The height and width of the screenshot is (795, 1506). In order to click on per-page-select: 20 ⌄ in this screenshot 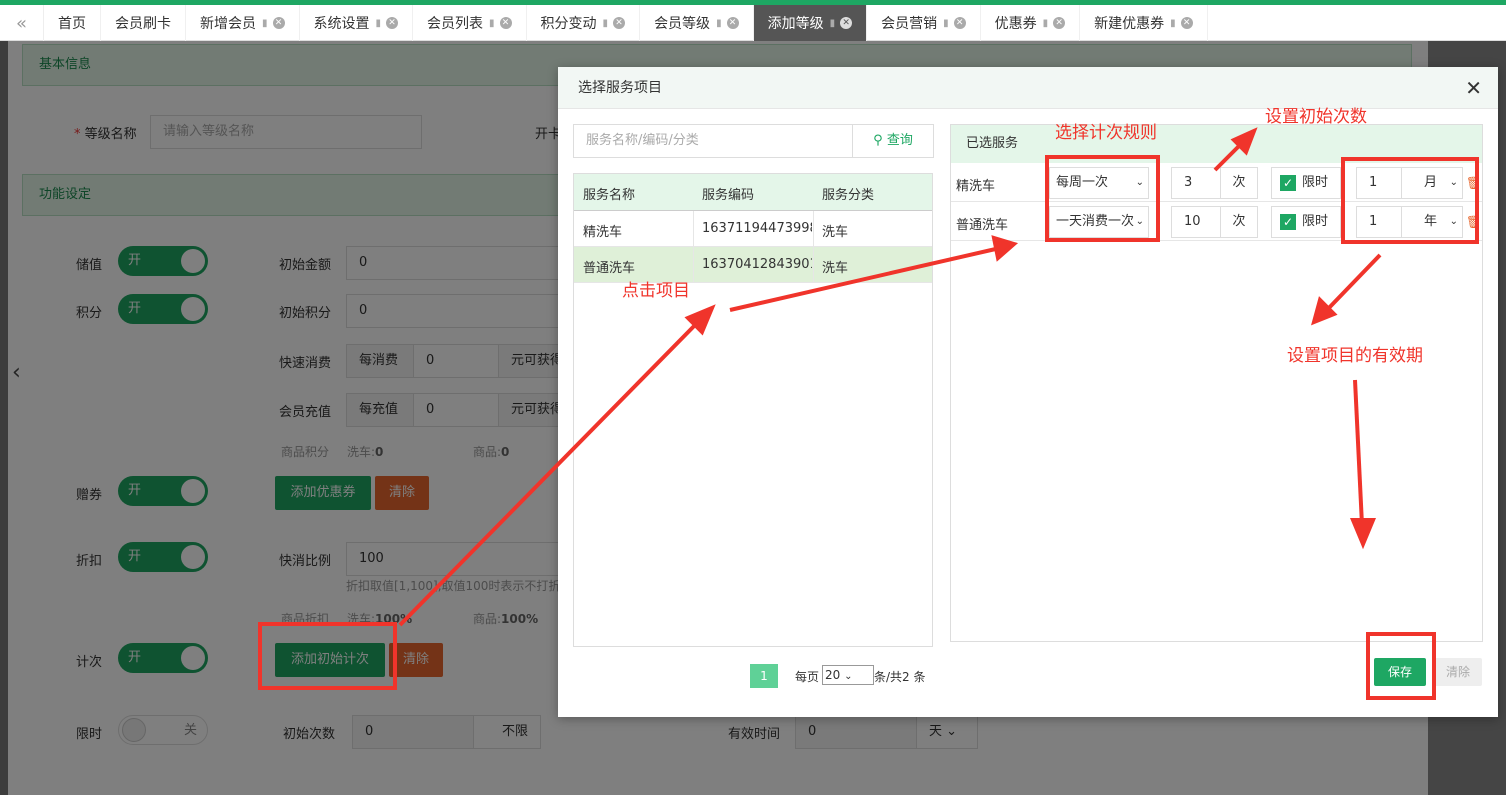, I will do `click(848, 675)`.